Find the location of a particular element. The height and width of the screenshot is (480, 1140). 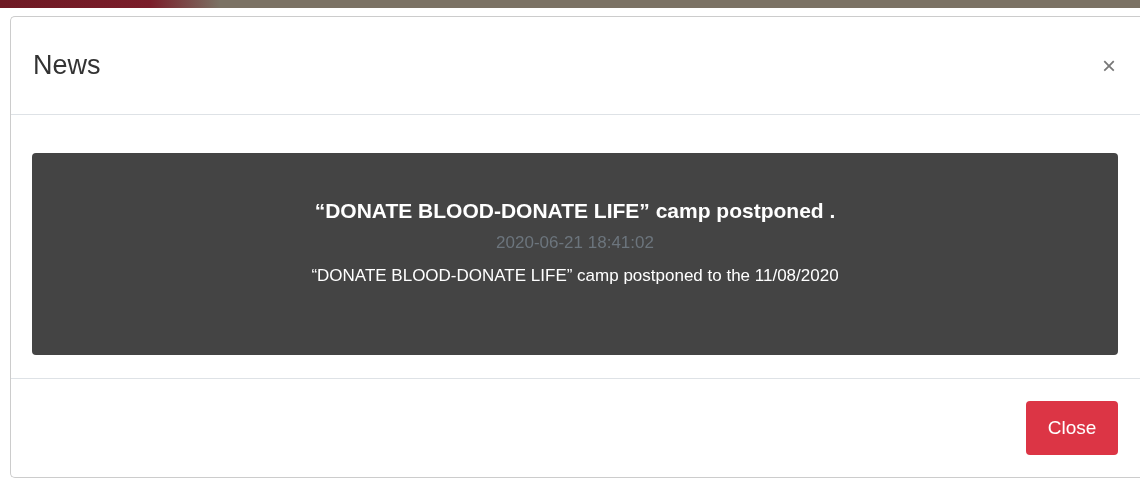

news-text: “DONATE BLOOD-DONATE LIFE” camp postponed to the 11/08/2020 is located at coordinates (575, 276).